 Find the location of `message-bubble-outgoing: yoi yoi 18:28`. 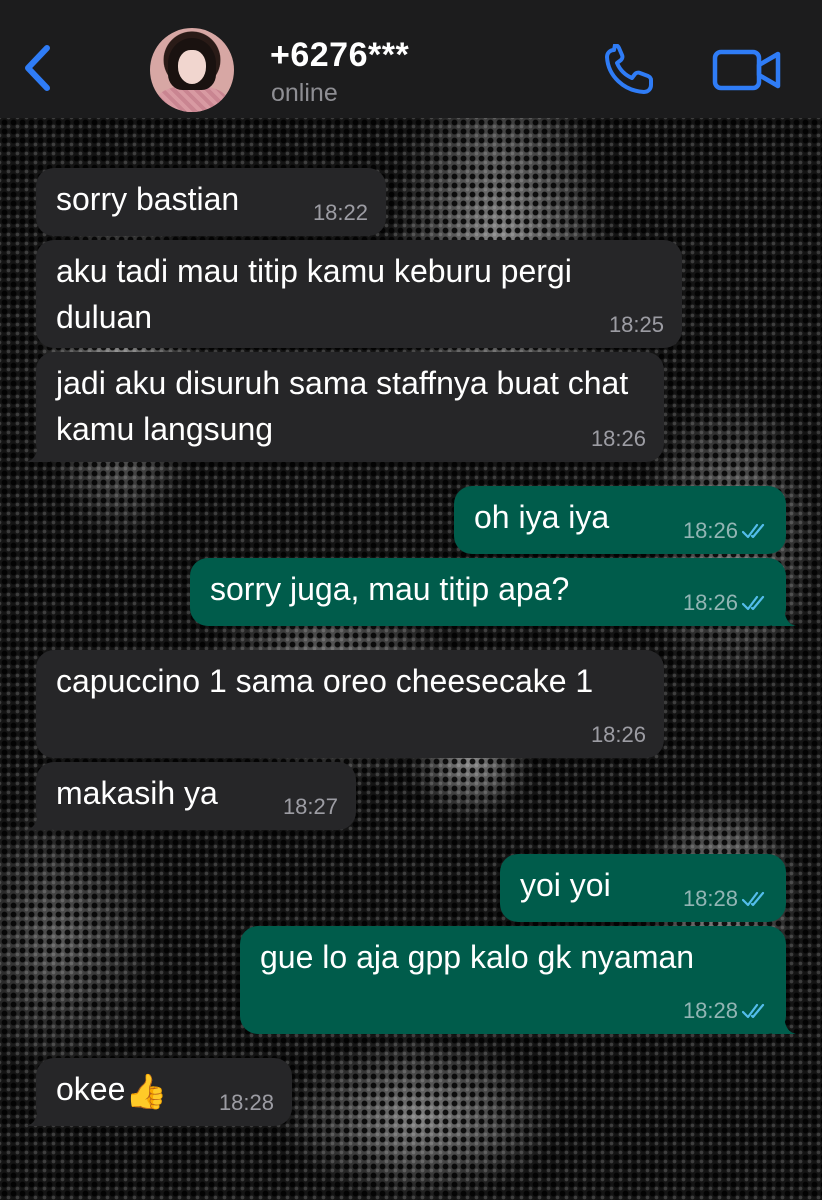

message-bubble-outgoing: yoi yoi 18:28 is located at coordinates (643, 888).